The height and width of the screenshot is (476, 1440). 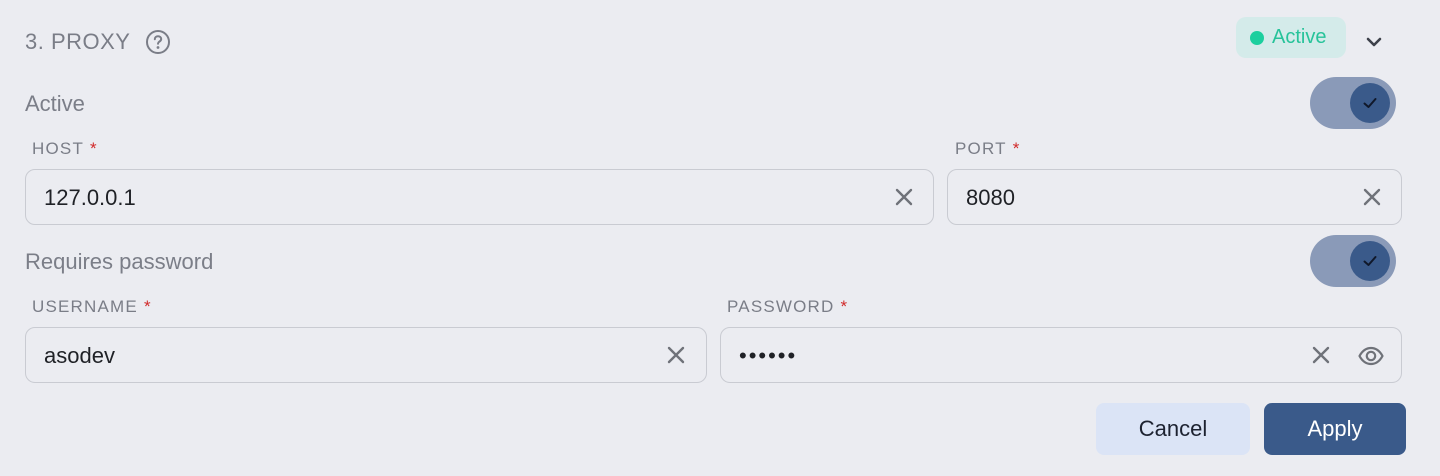 I want to click on active-toggle, so click(x=1353, y=103).